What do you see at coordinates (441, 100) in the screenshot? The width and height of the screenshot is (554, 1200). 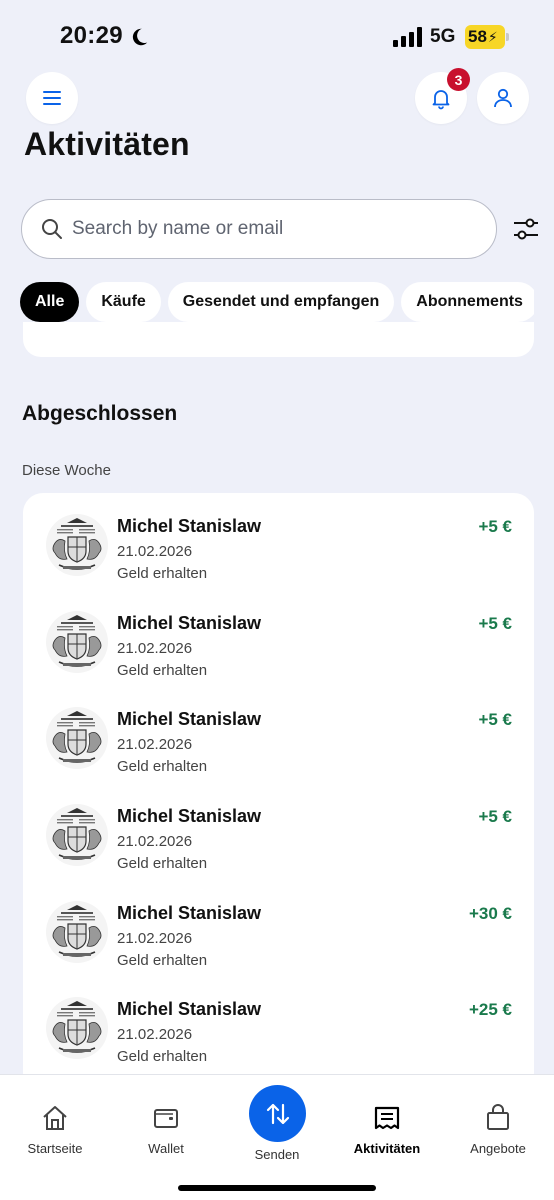 I see `bell-icon` at bounding box center [441, 100].